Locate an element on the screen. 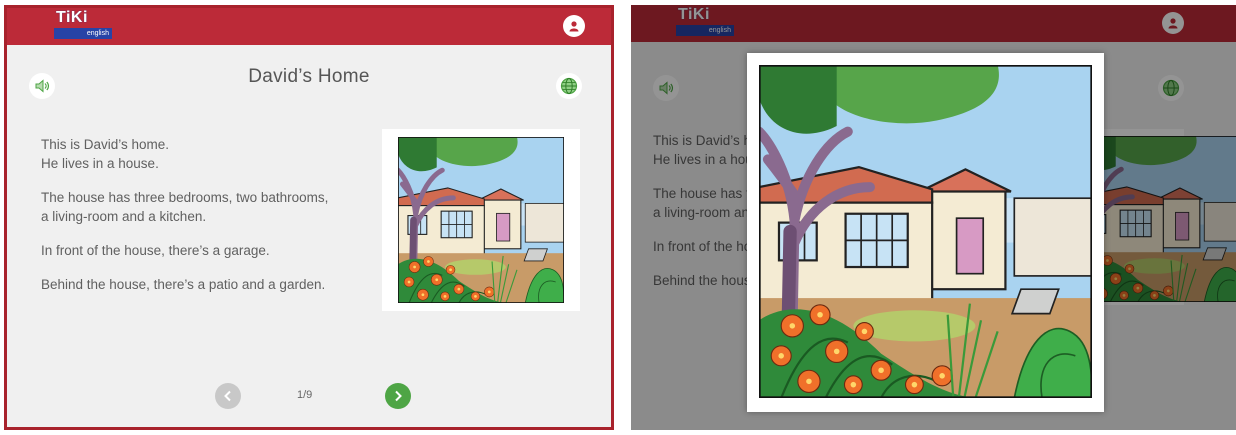  chevron-right-icon is located at coordinates (398, 396).